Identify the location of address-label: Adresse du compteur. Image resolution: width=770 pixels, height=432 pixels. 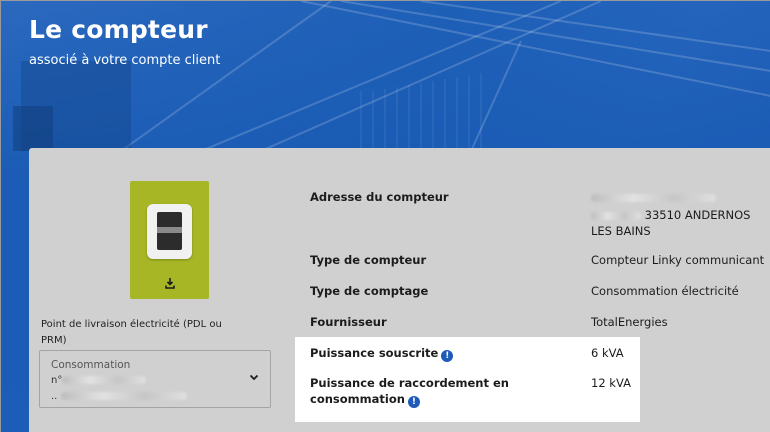
(379, 197).